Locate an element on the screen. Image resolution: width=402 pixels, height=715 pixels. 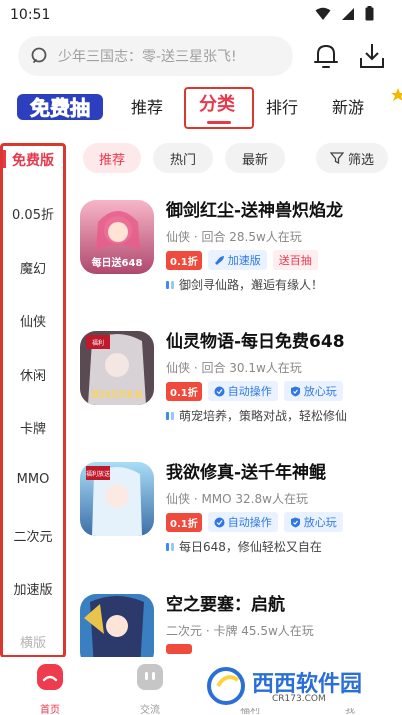
game-description: 每日648，修仙轻松又自在 is located at coordinates (244, 546).